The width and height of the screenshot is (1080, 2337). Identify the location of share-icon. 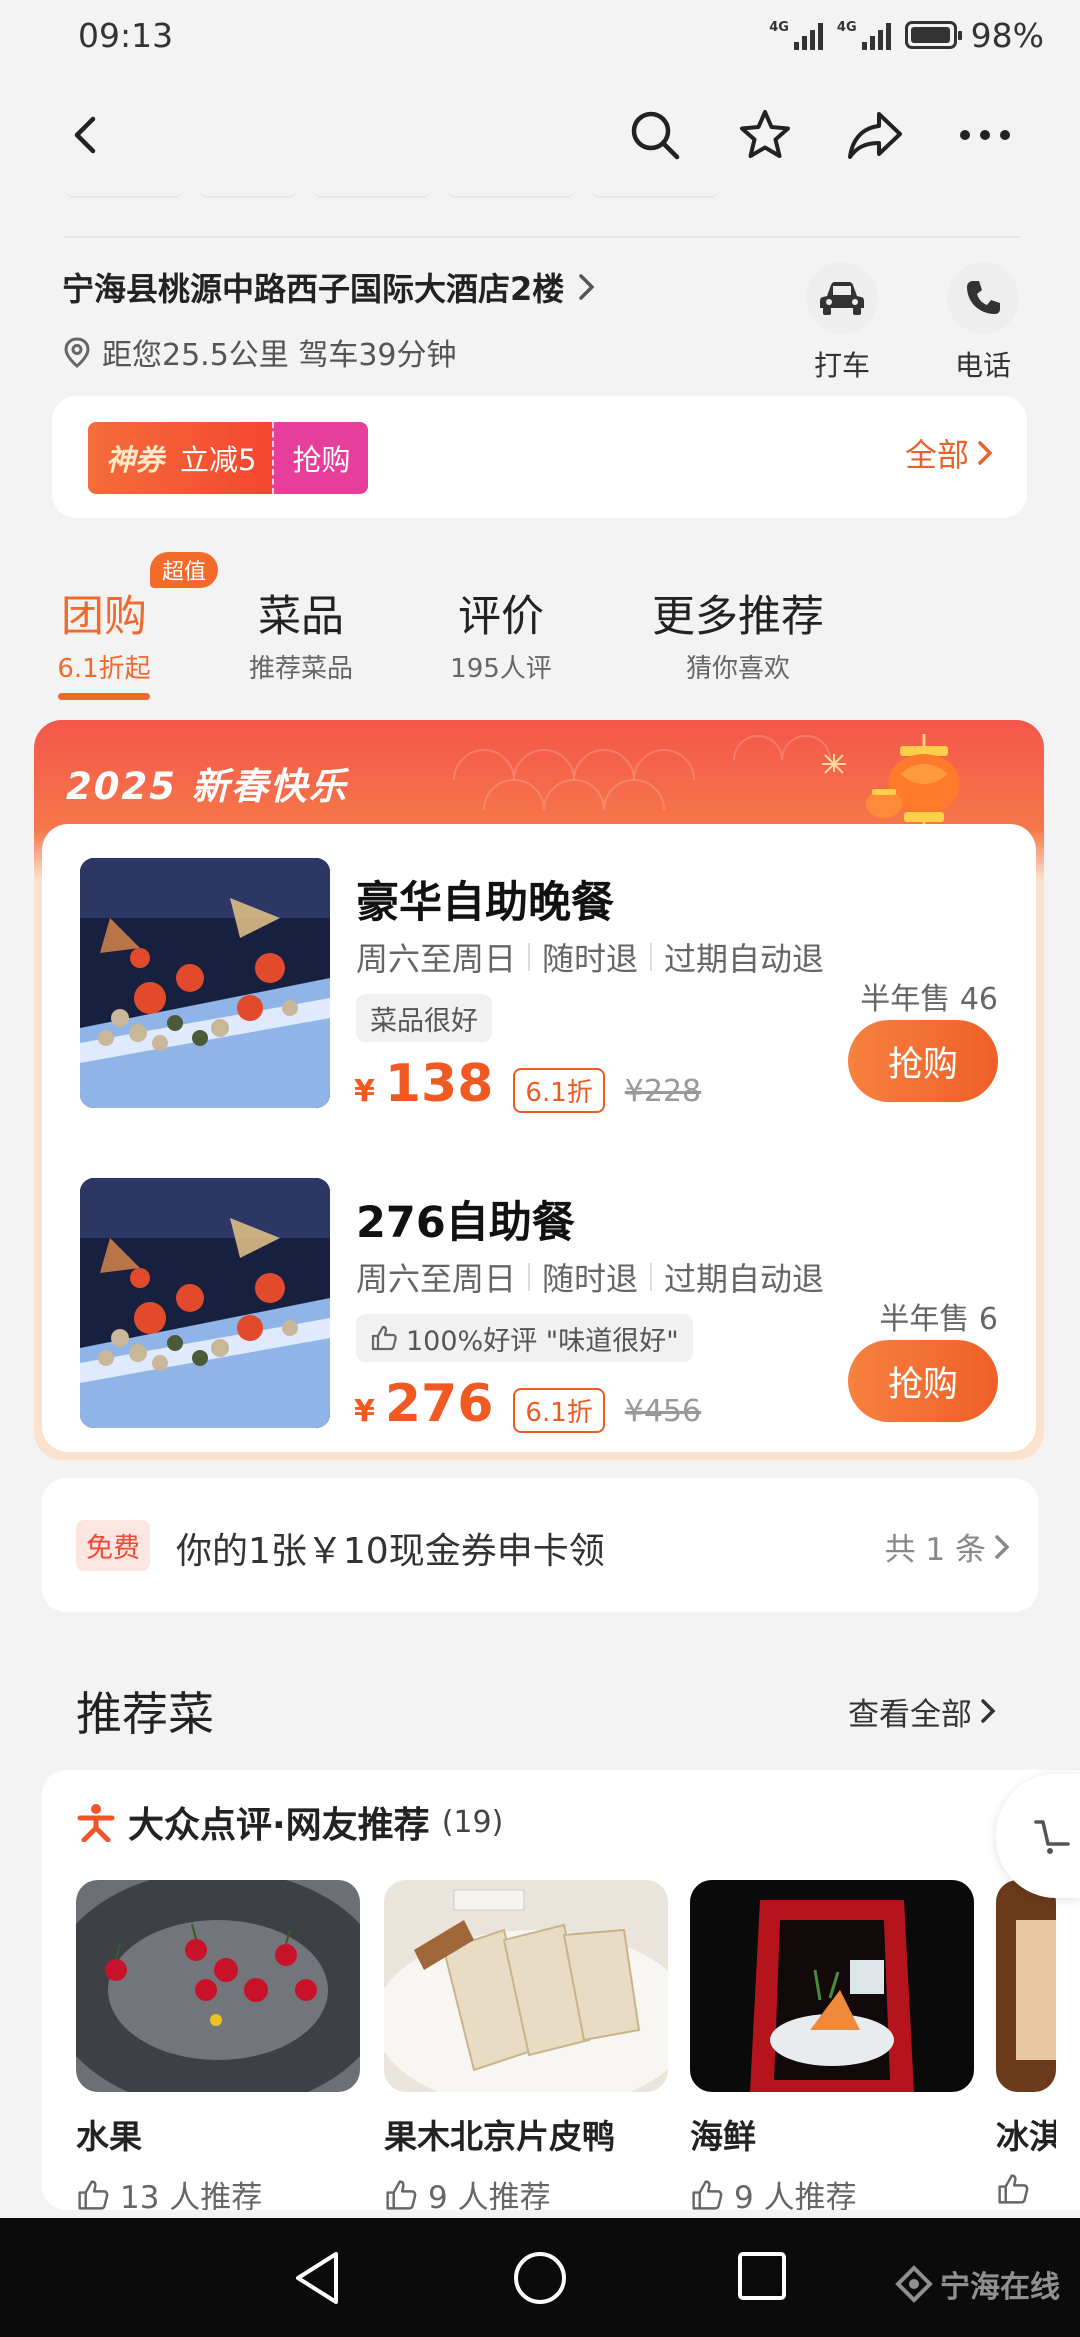
(875, 135).